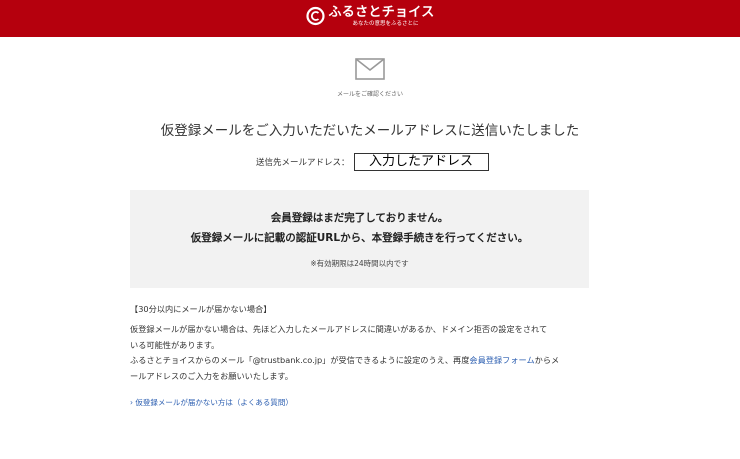  Describe the element at coordinates (359, 218) in the screenshot. I see `notice-line-1: 会員登録はまだ完了しておりません。` at that location.